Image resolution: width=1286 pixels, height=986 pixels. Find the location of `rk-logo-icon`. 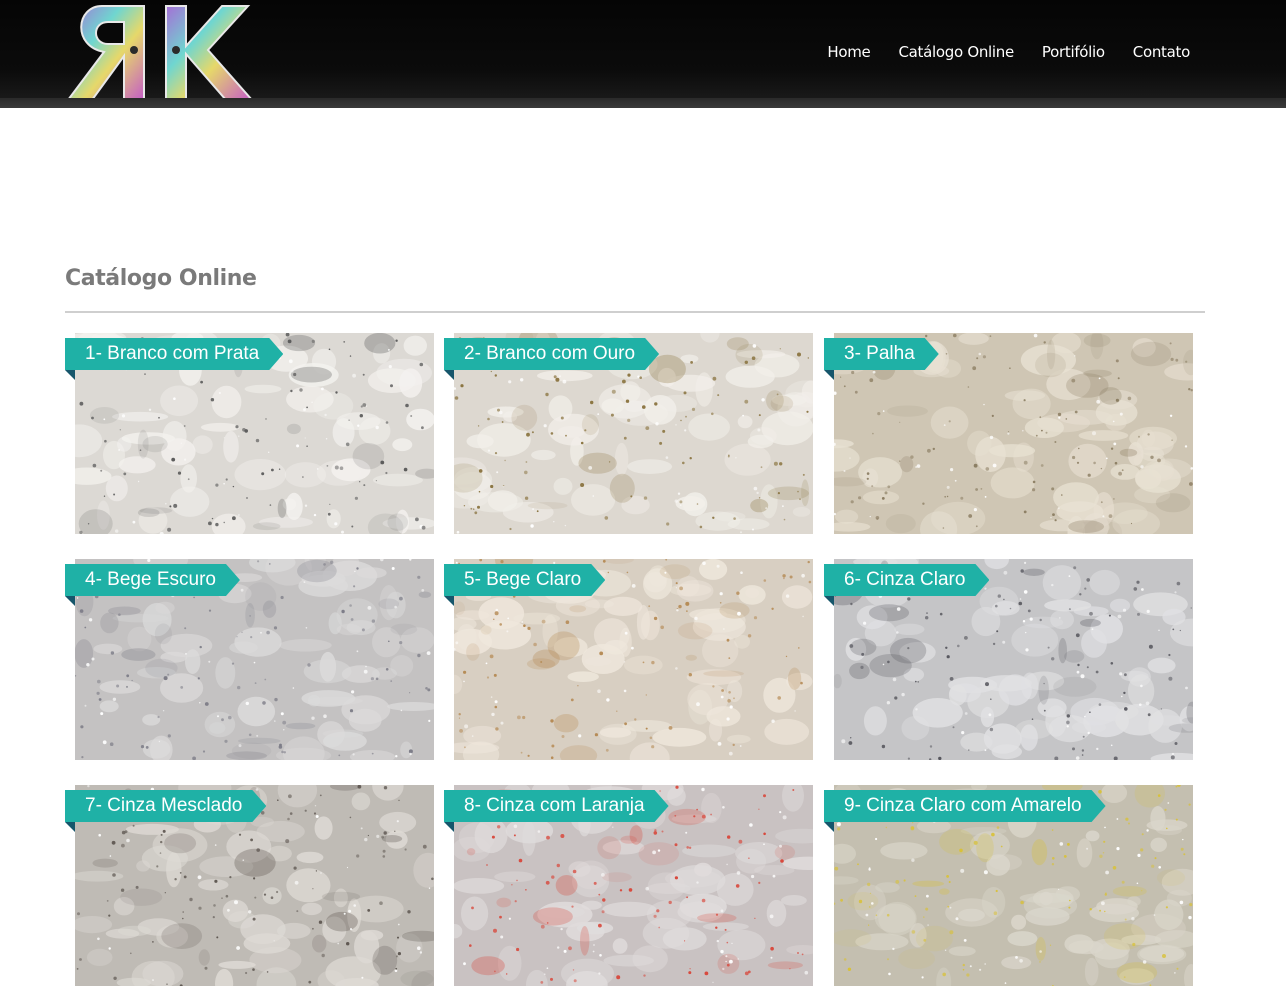

rk-logo-icon is located at coordinates (157, 53).